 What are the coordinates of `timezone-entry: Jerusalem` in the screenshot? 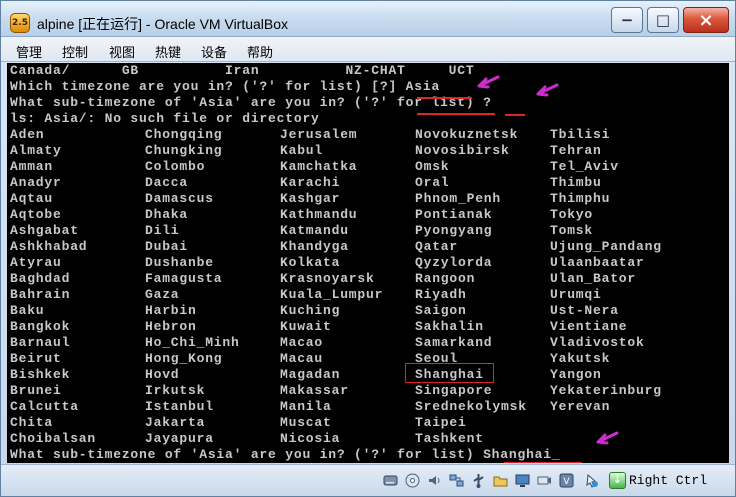 It's located at (319, 134).